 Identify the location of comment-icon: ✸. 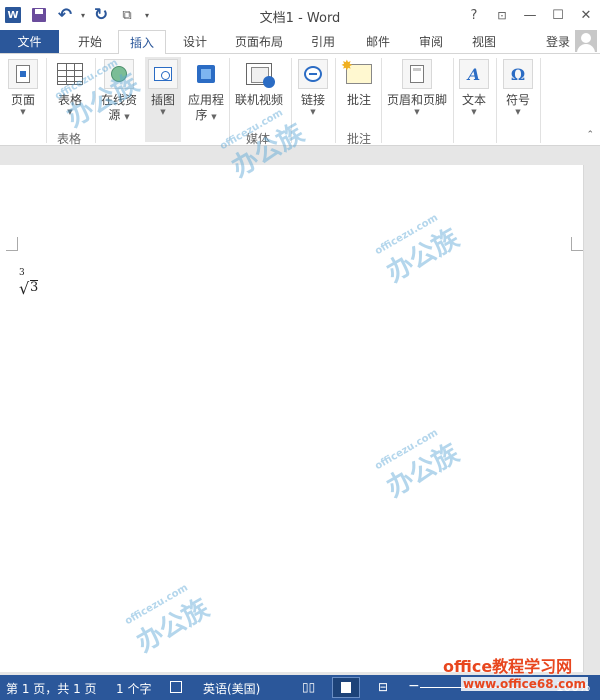
(357, 74).